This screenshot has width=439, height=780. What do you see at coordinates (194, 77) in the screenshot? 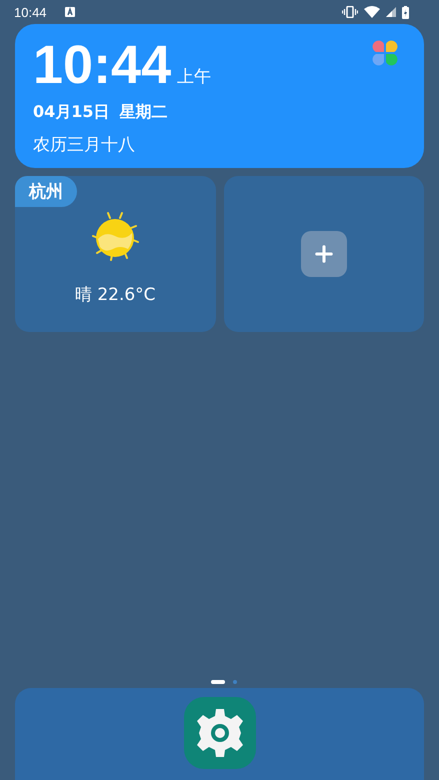
I see `clock-period: 上午` at bounding box center [194, 77].